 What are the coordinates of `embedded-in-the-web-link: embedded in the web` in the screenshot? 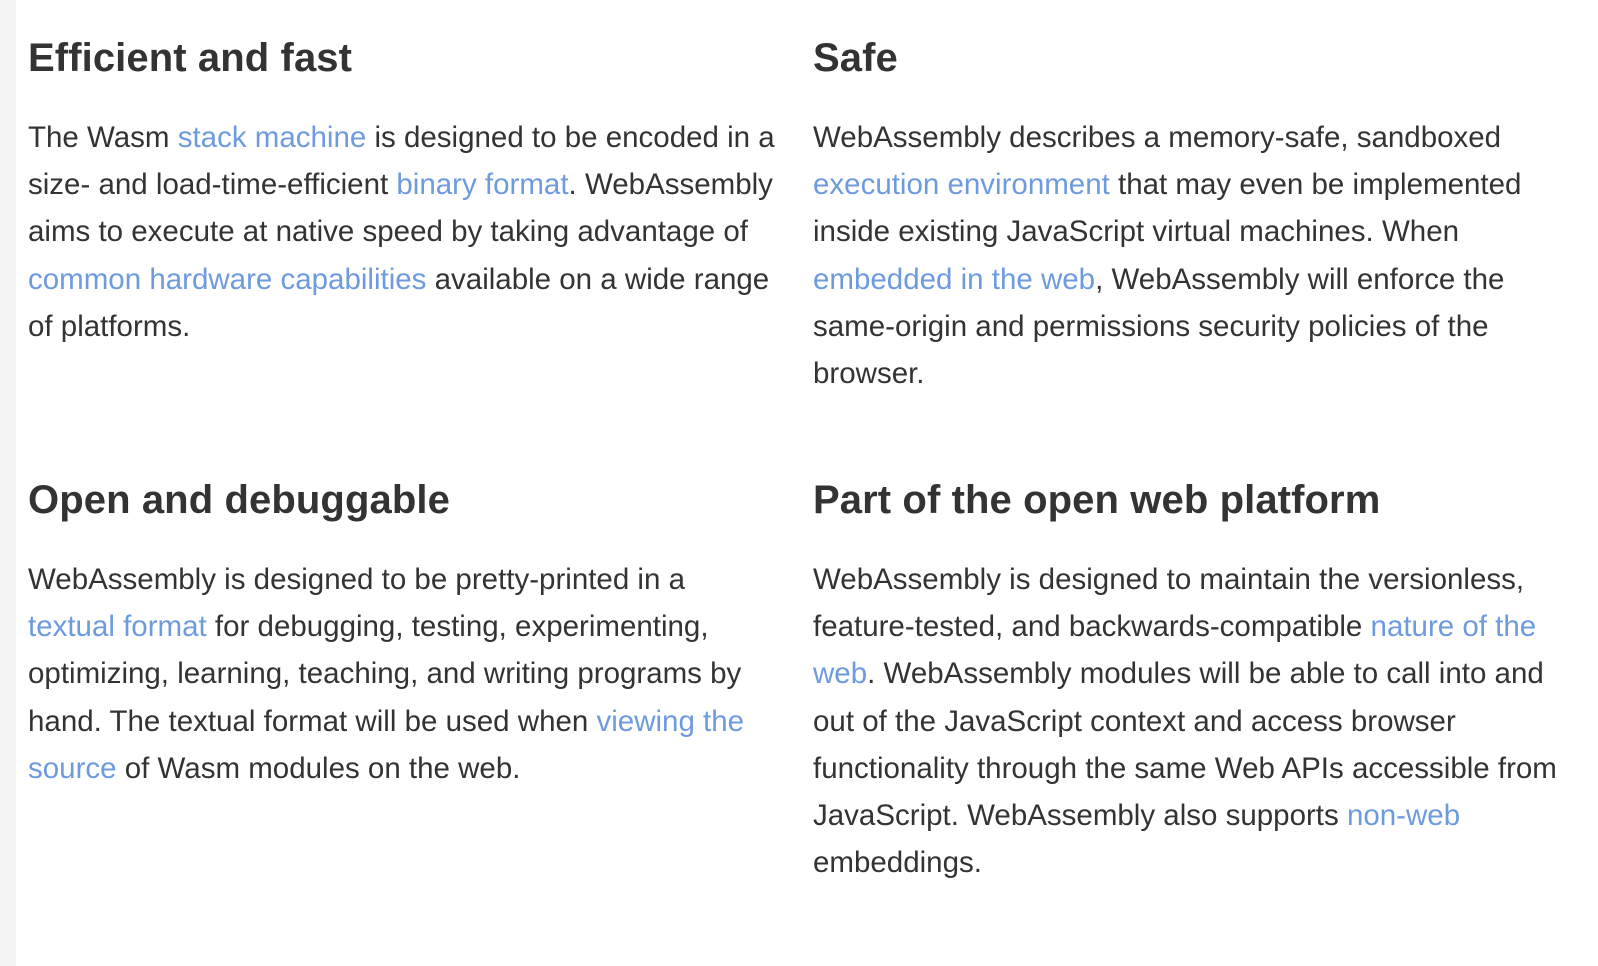 It's located at (954, 279).